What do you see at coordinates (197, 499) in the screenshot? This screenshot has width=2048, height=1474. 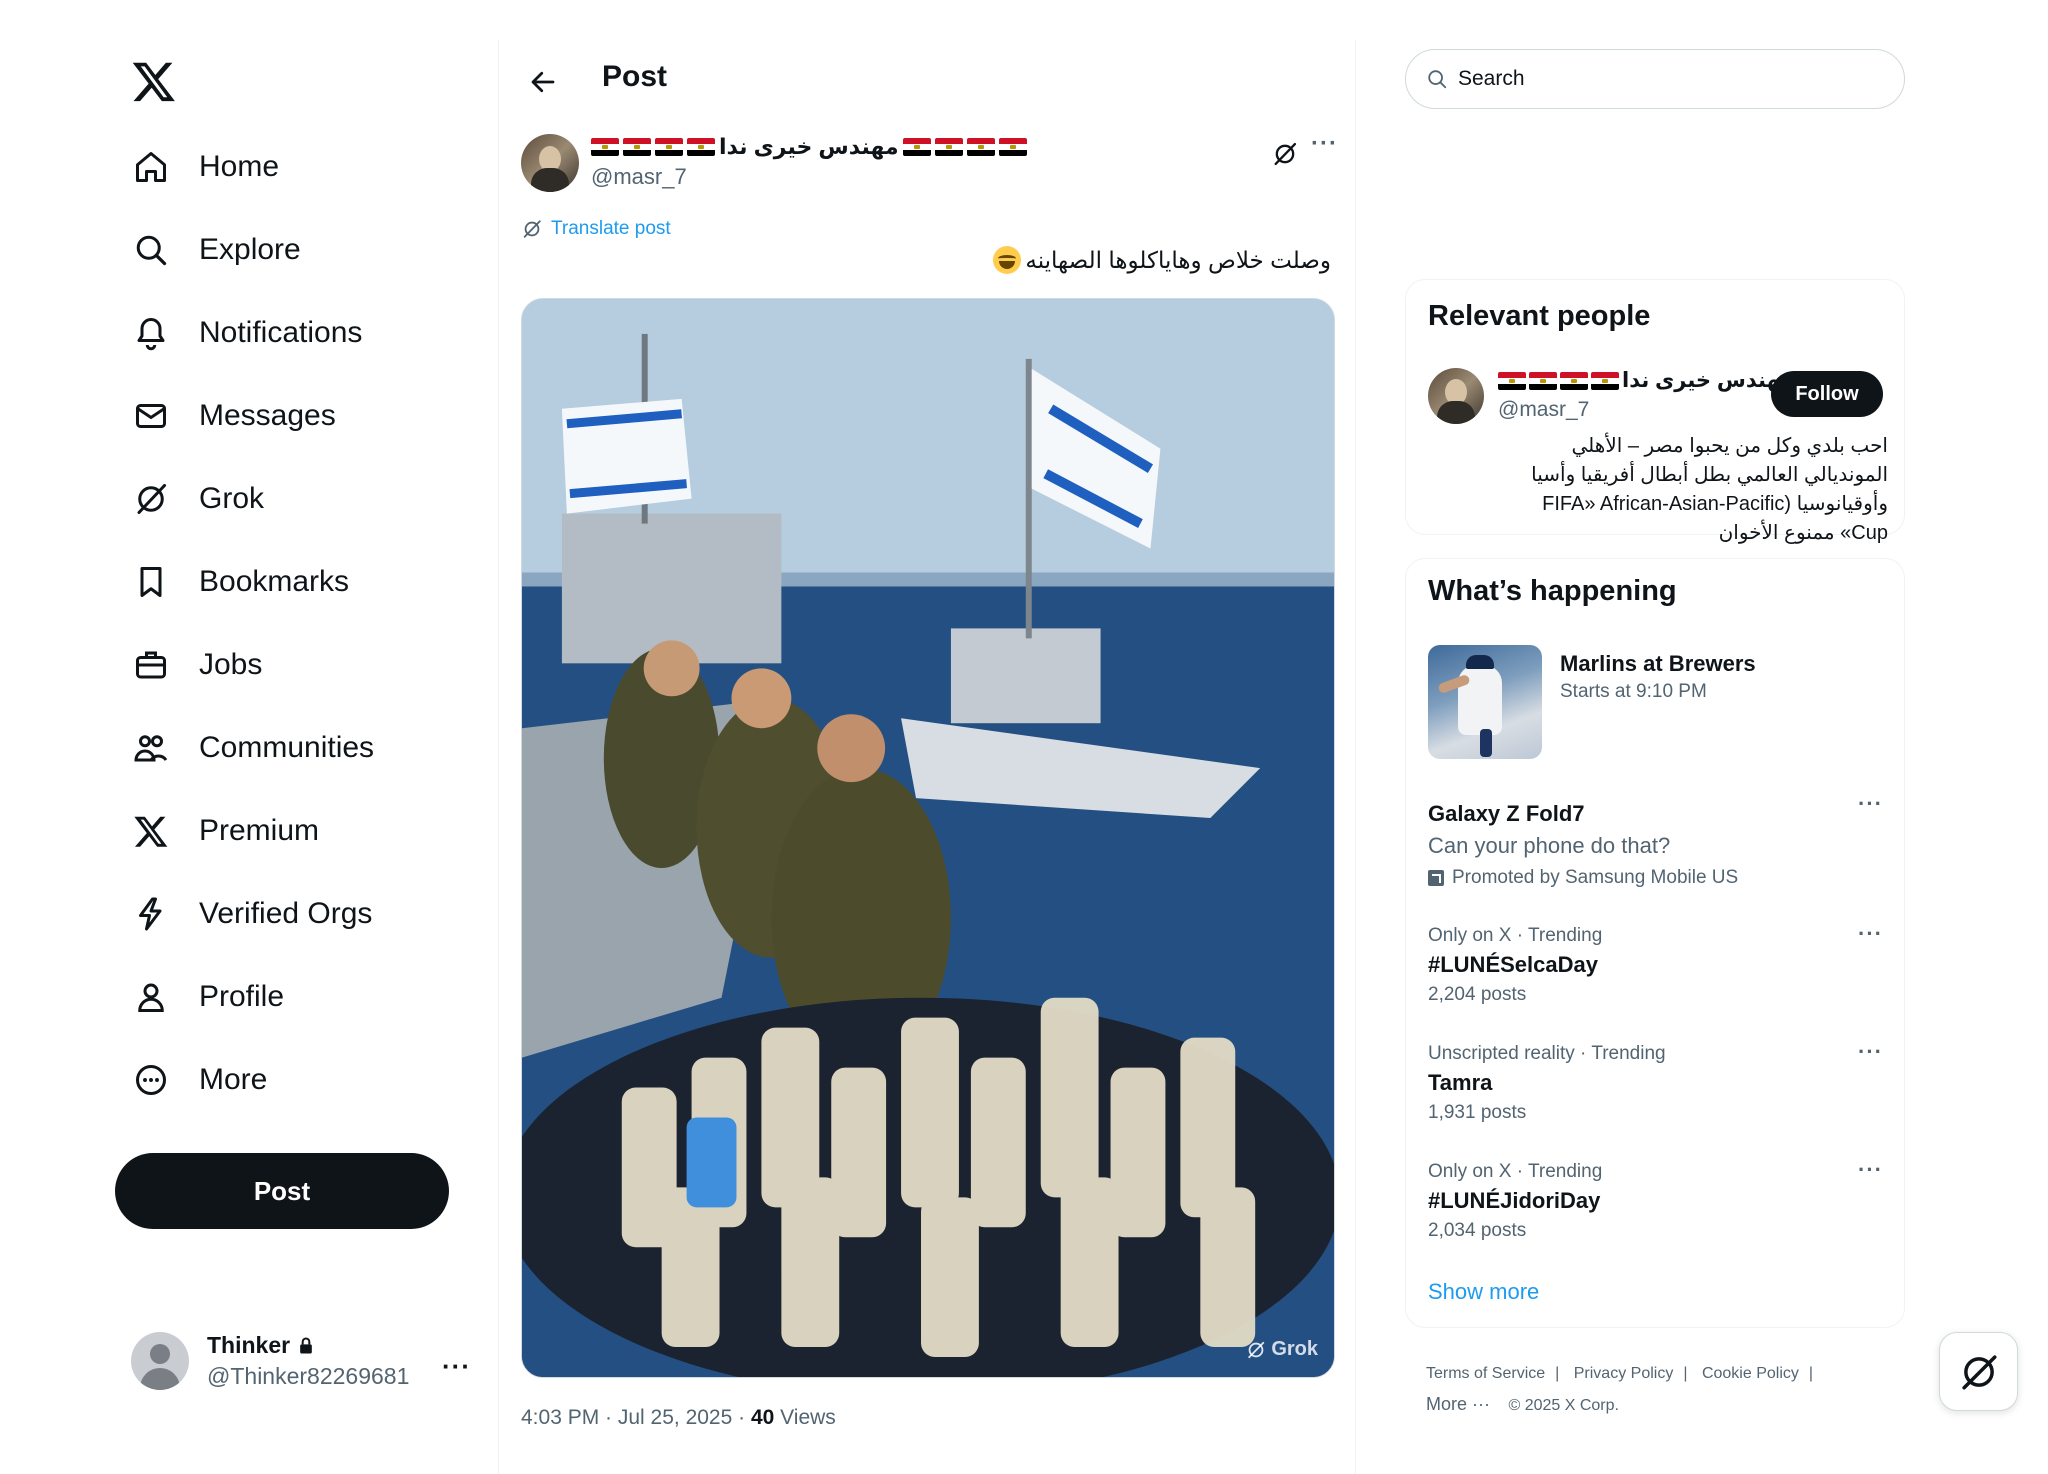 I see `nav-grok: Grok` at bounding box center [197, 499].